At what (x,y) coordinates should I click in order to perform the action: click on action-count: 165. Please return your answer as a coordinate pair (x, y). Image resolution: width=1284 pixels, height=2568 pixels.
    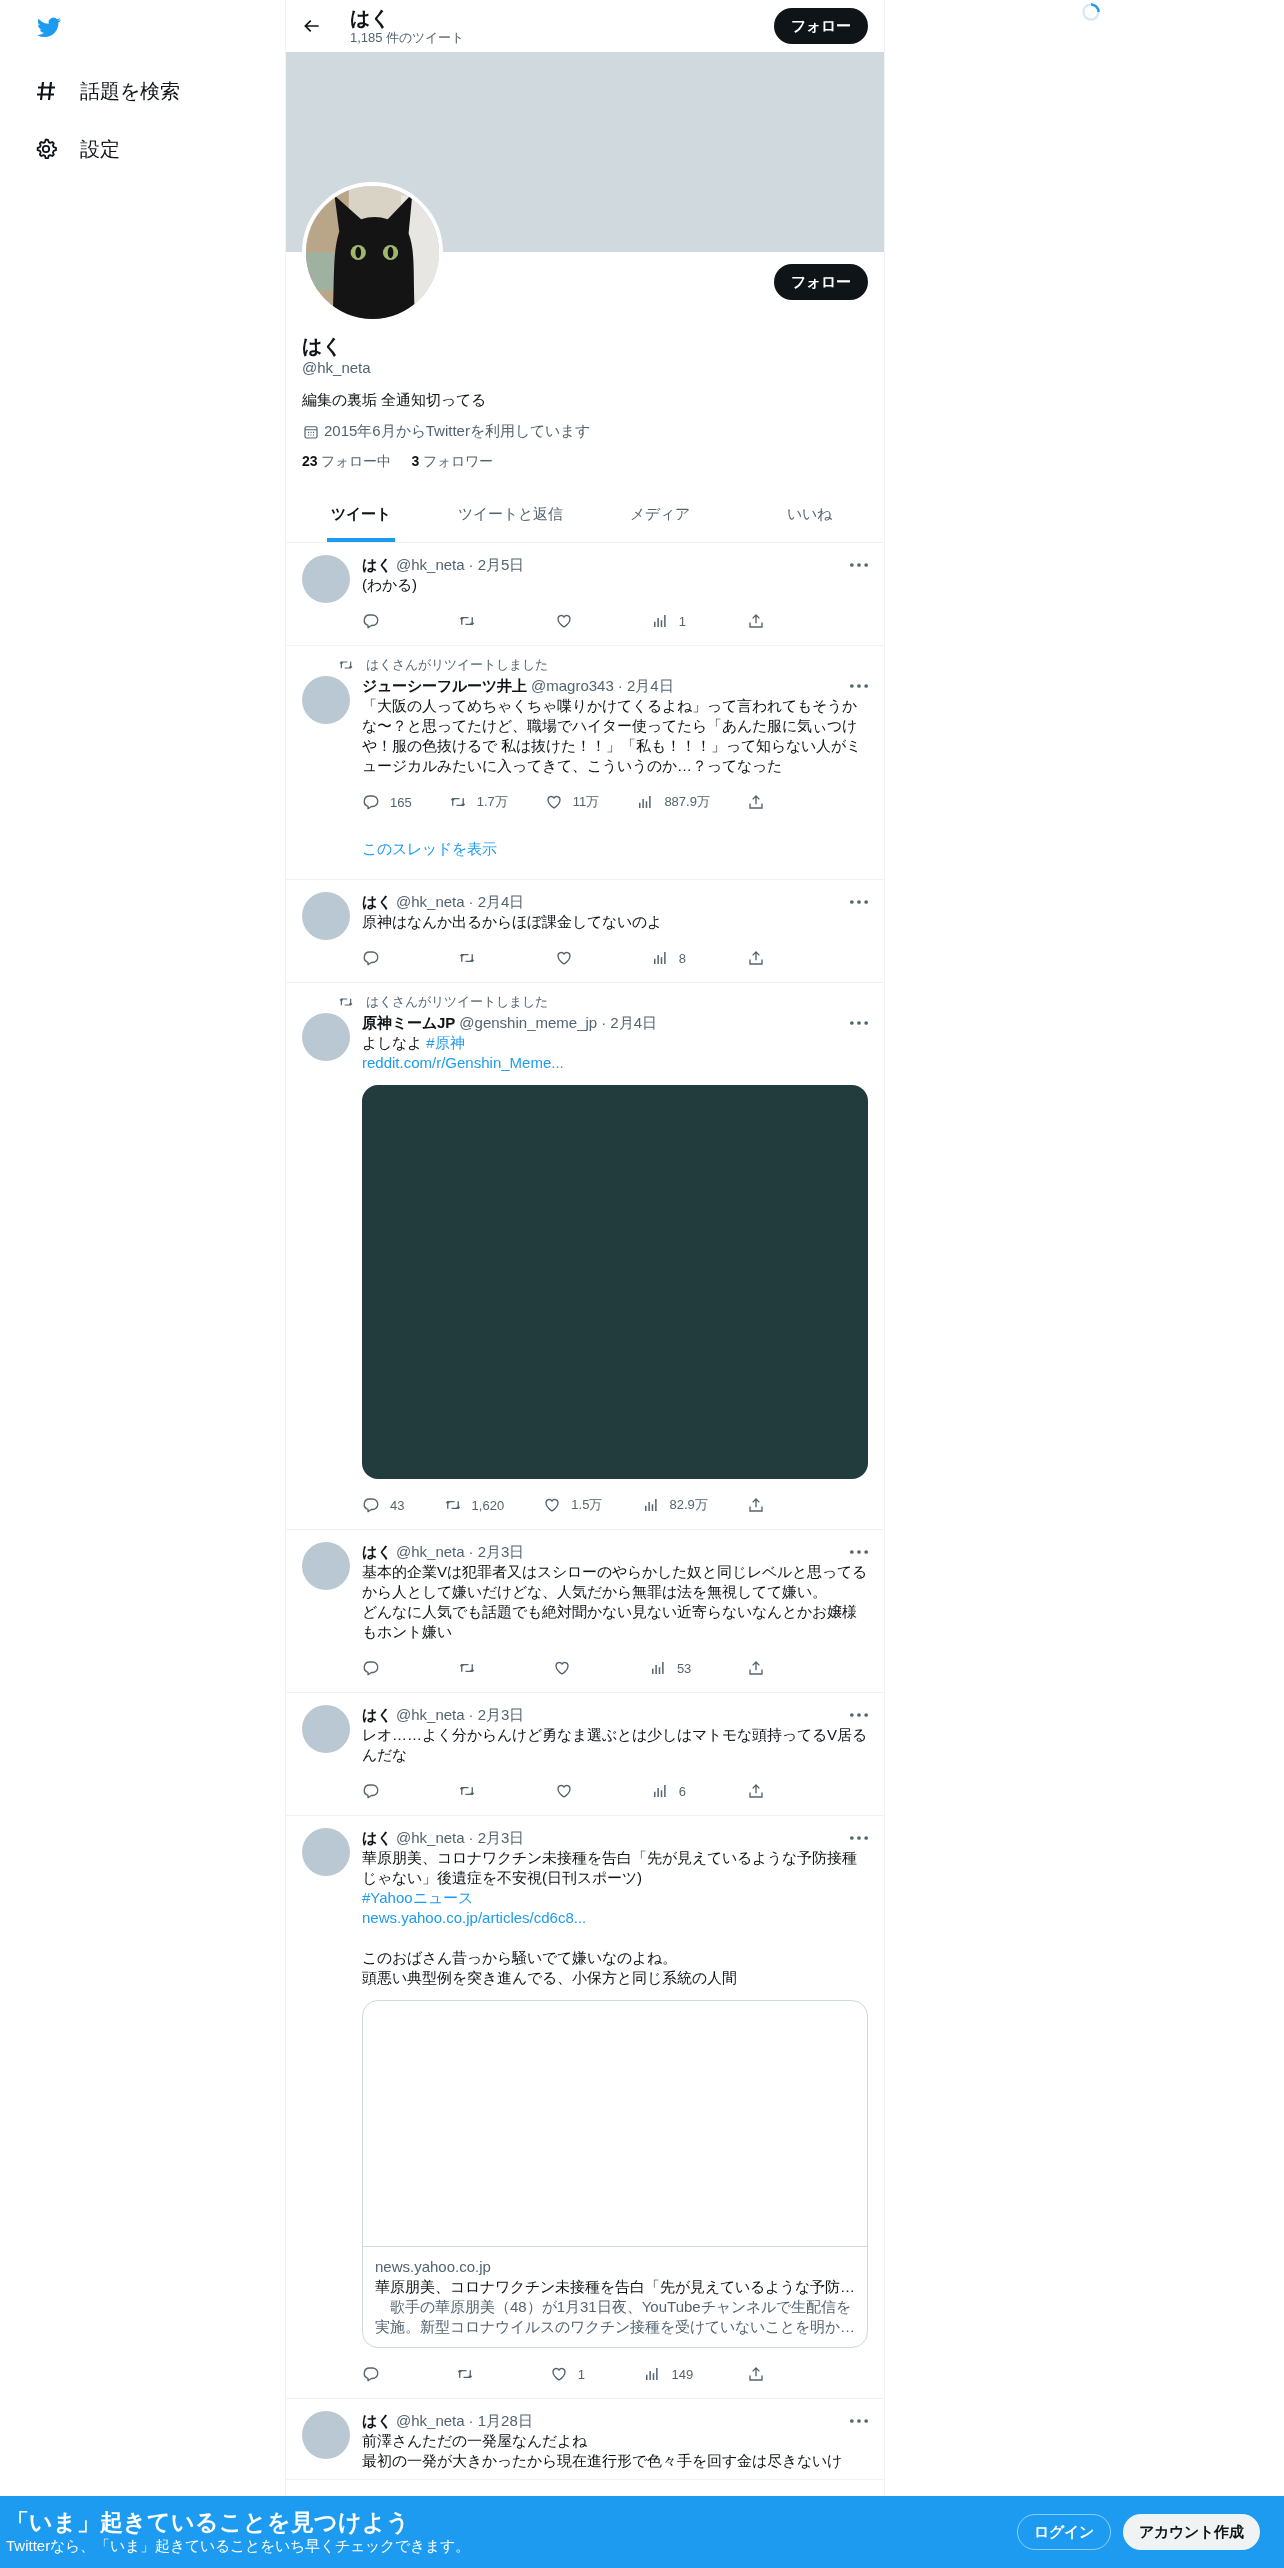
    Looking at the image, I should click on (401, 802).